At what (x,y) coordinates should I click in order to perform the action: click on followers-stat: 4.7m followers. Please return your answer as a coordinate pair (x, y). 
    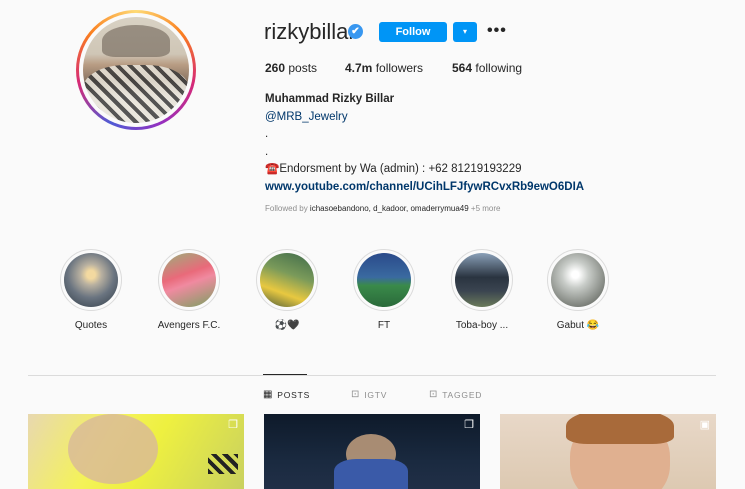
    Looking at the image, I should click on (384, 68).